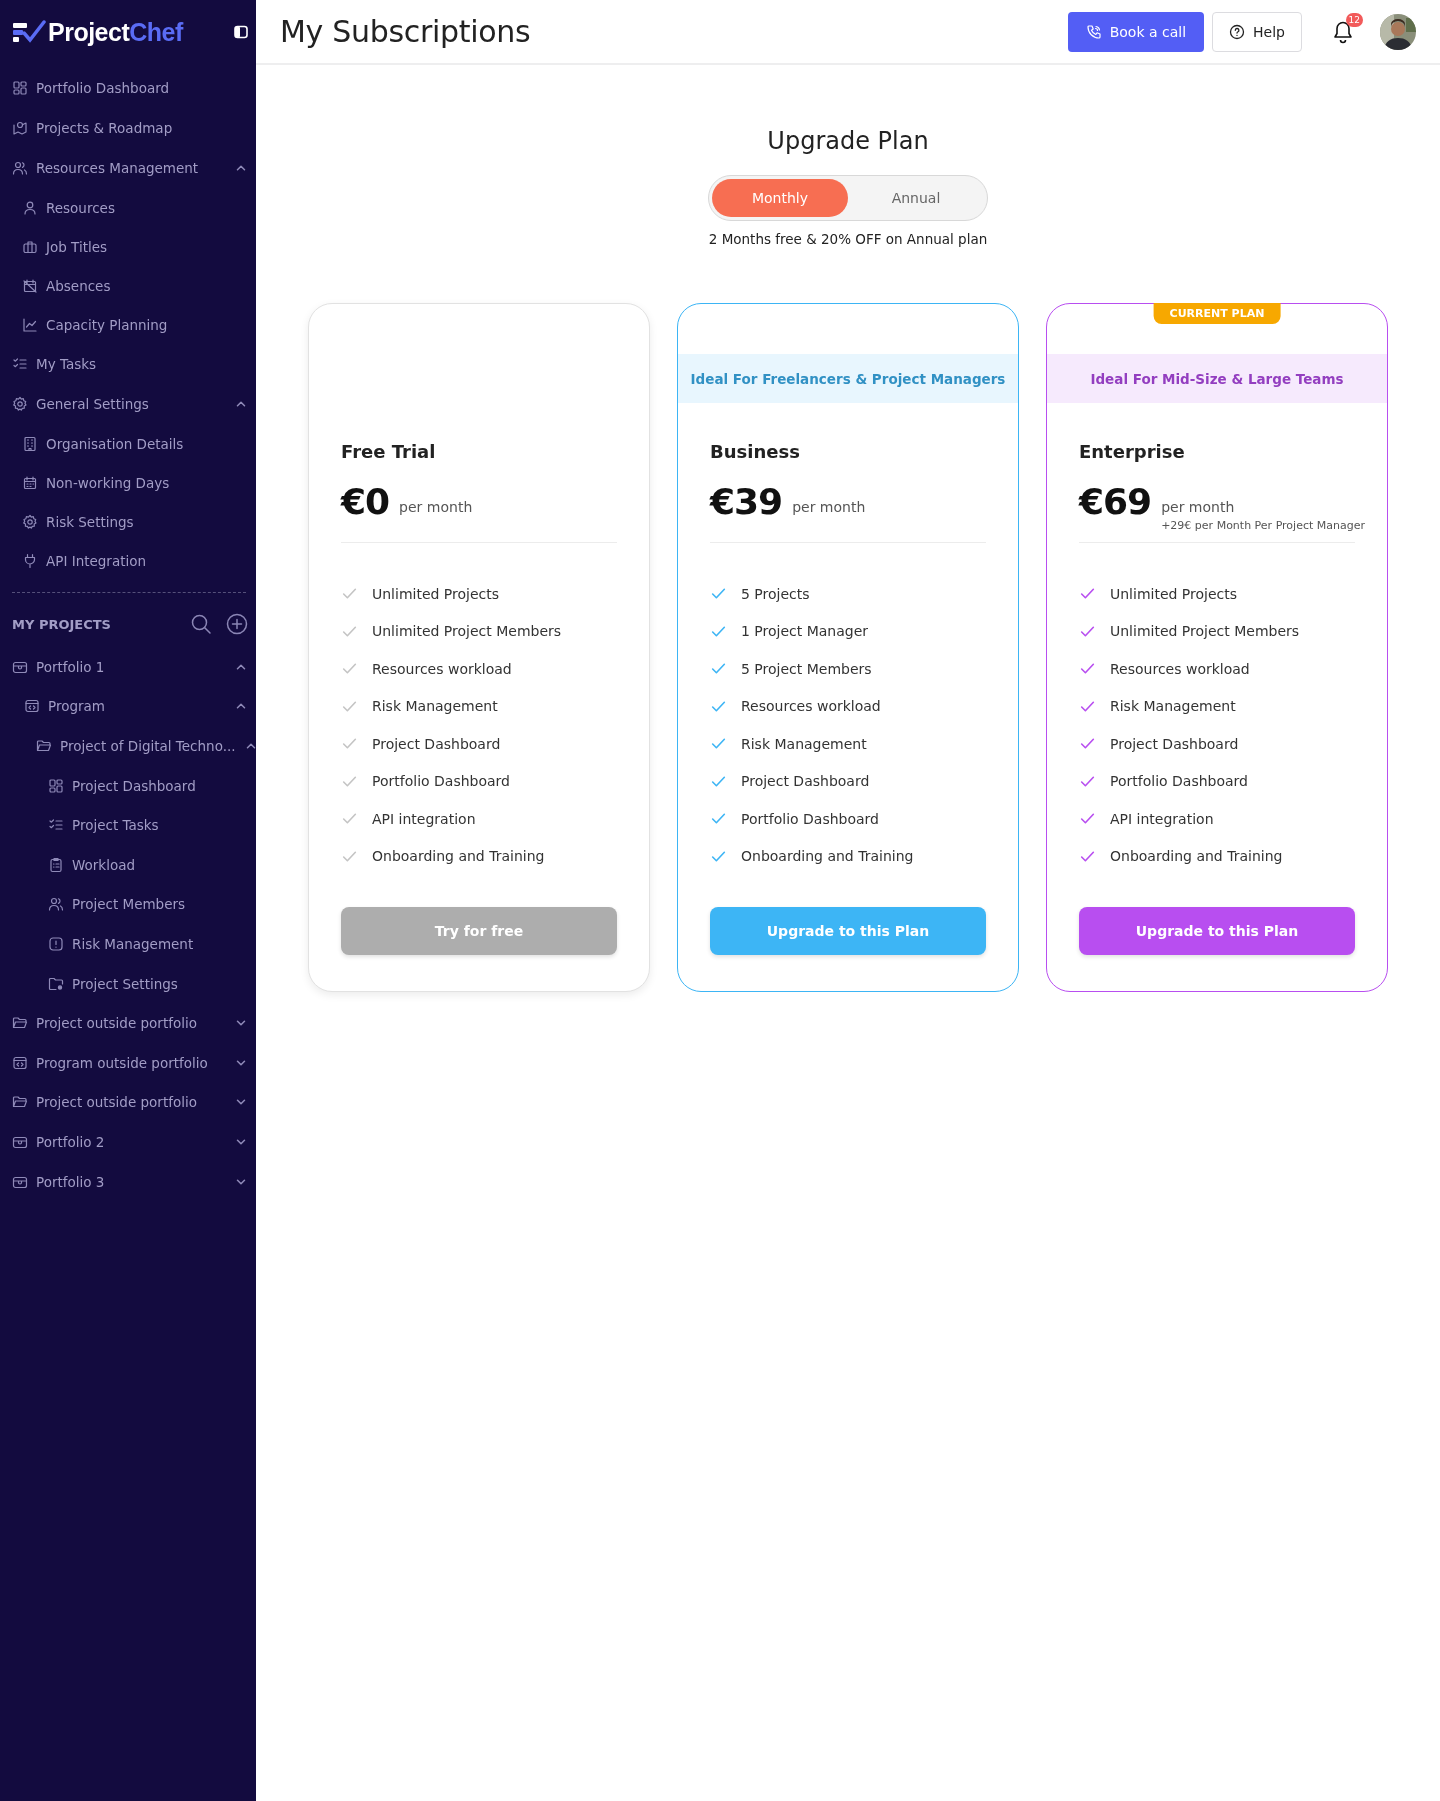 This screenshot has width=1440, height=1801. Describe the element at coordinates (436, 593) in the screenshot. I see `feature-text: Unlimited Projects` at that location.